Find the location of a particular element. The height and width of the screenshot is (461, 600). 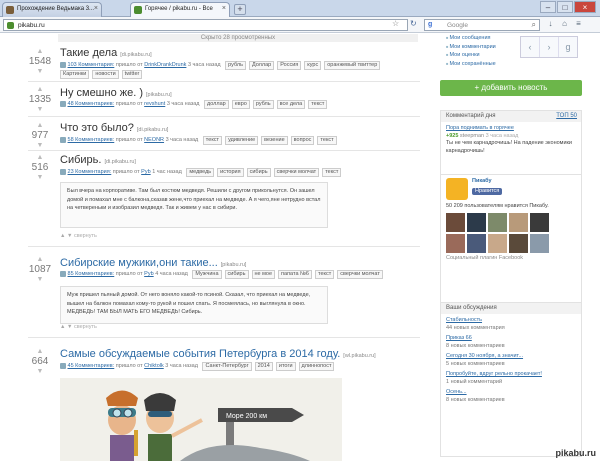

tab-walkthrough: Прохождение Ведьмака 3... × is located at coordinates (52, 9).